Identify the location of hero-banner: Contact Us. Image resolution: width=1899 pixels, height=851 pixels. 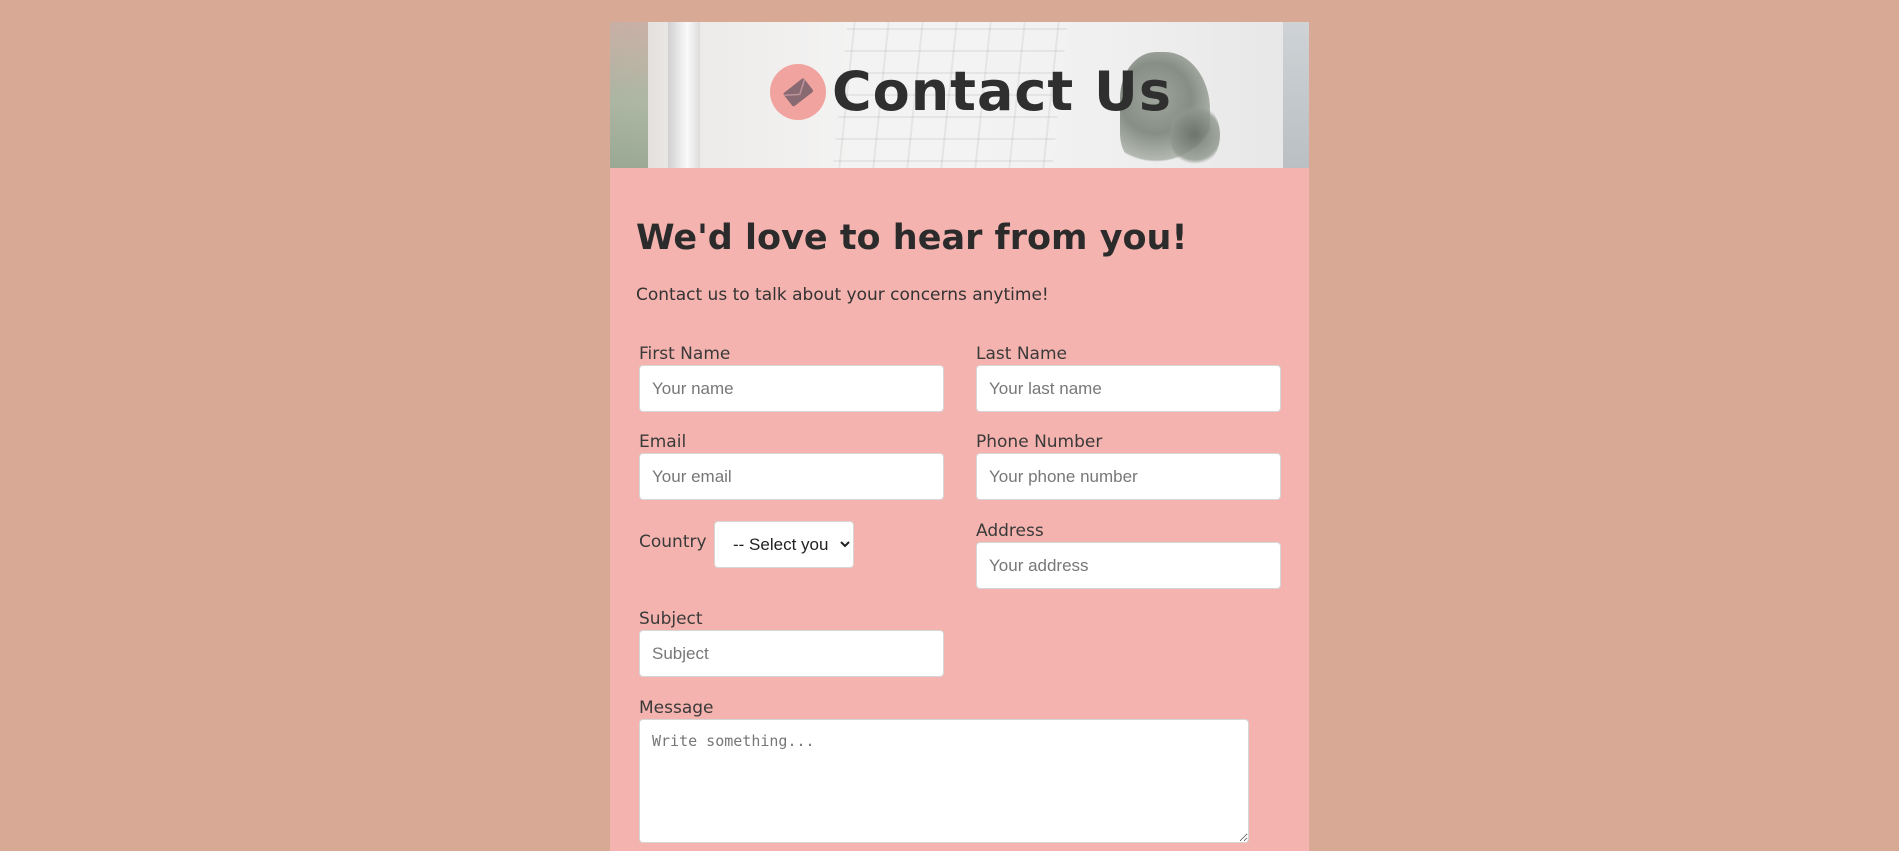
(959, 95).